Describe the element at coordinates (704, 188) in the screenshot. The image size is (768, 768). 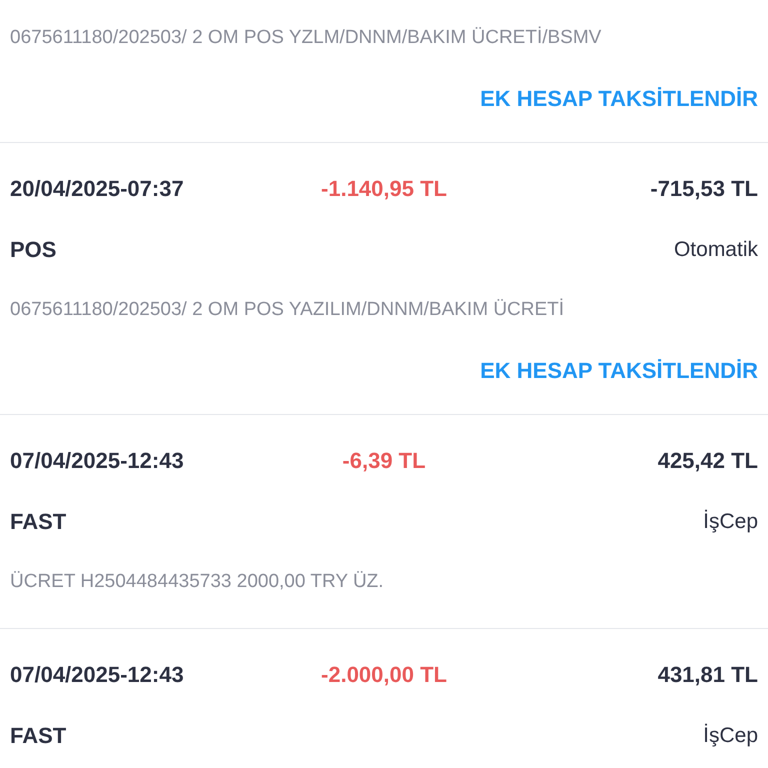
I see `balance-amount: -715,53 TL` at that location.